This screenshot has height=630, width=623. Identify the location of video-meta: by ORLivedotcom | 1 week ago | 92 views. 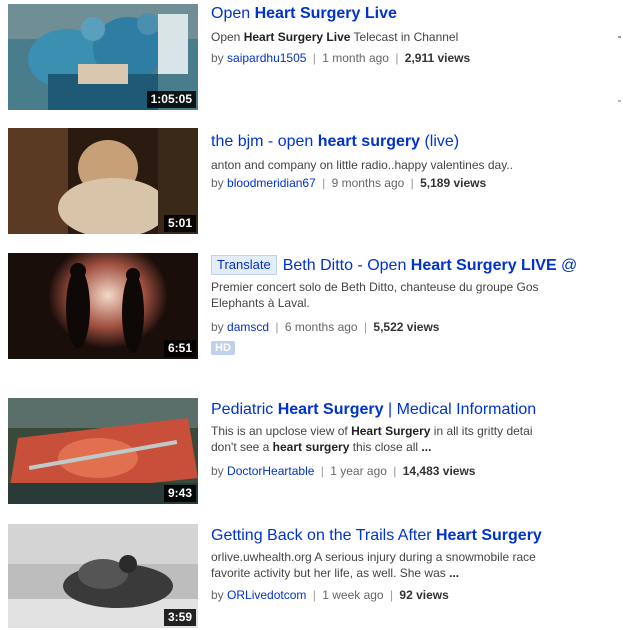
(417, 595).